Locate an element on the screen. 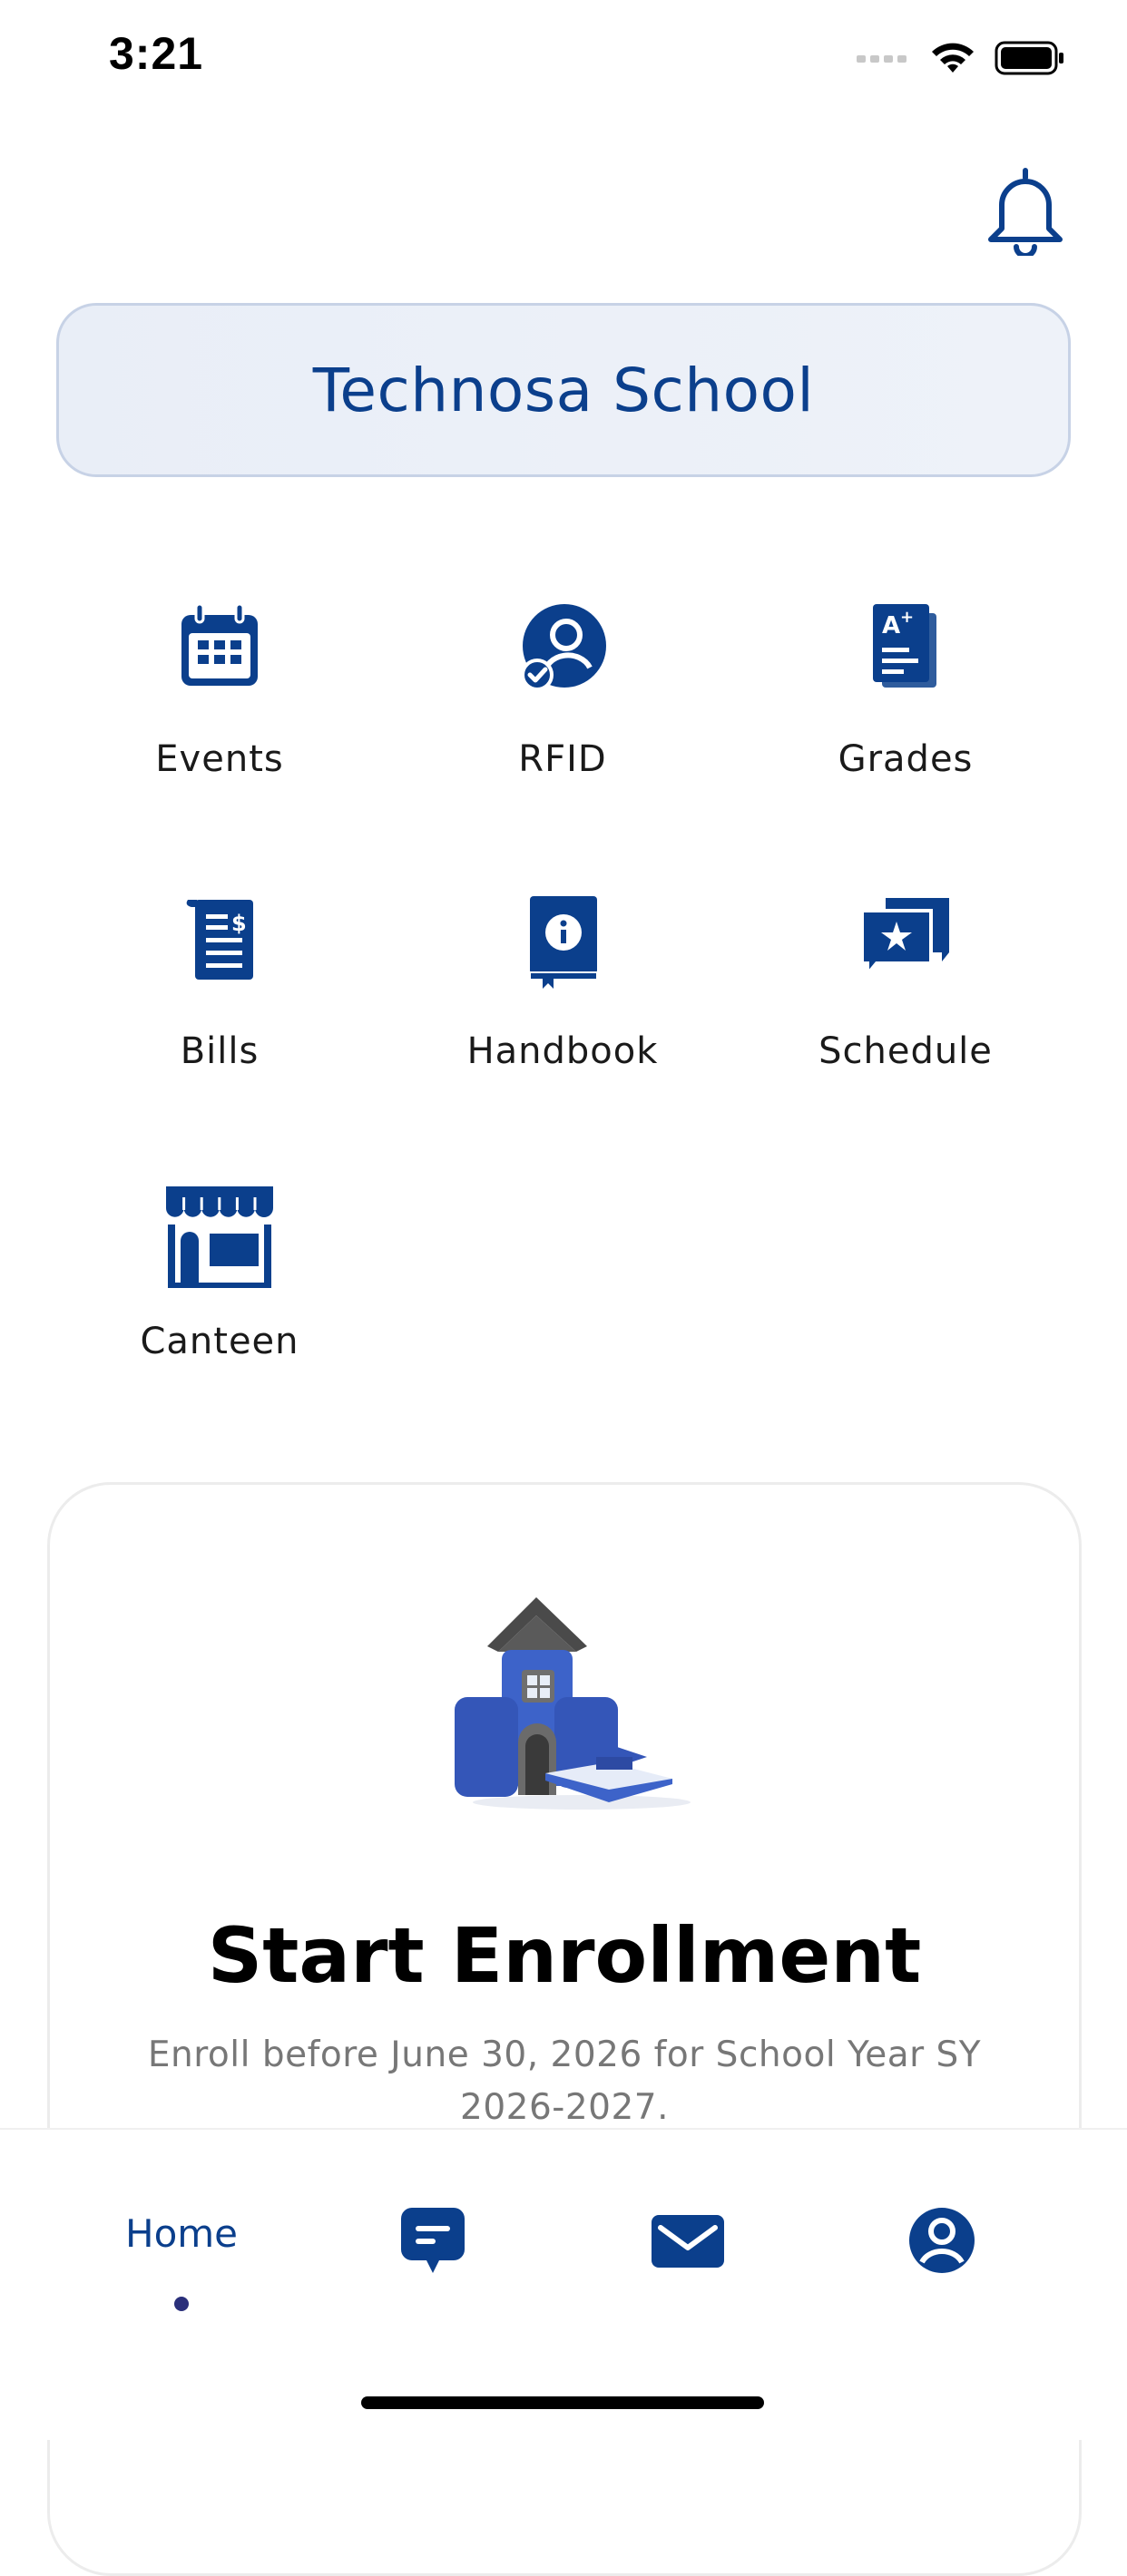  status-bar: 3:21 is located at coordinates (563, 63).